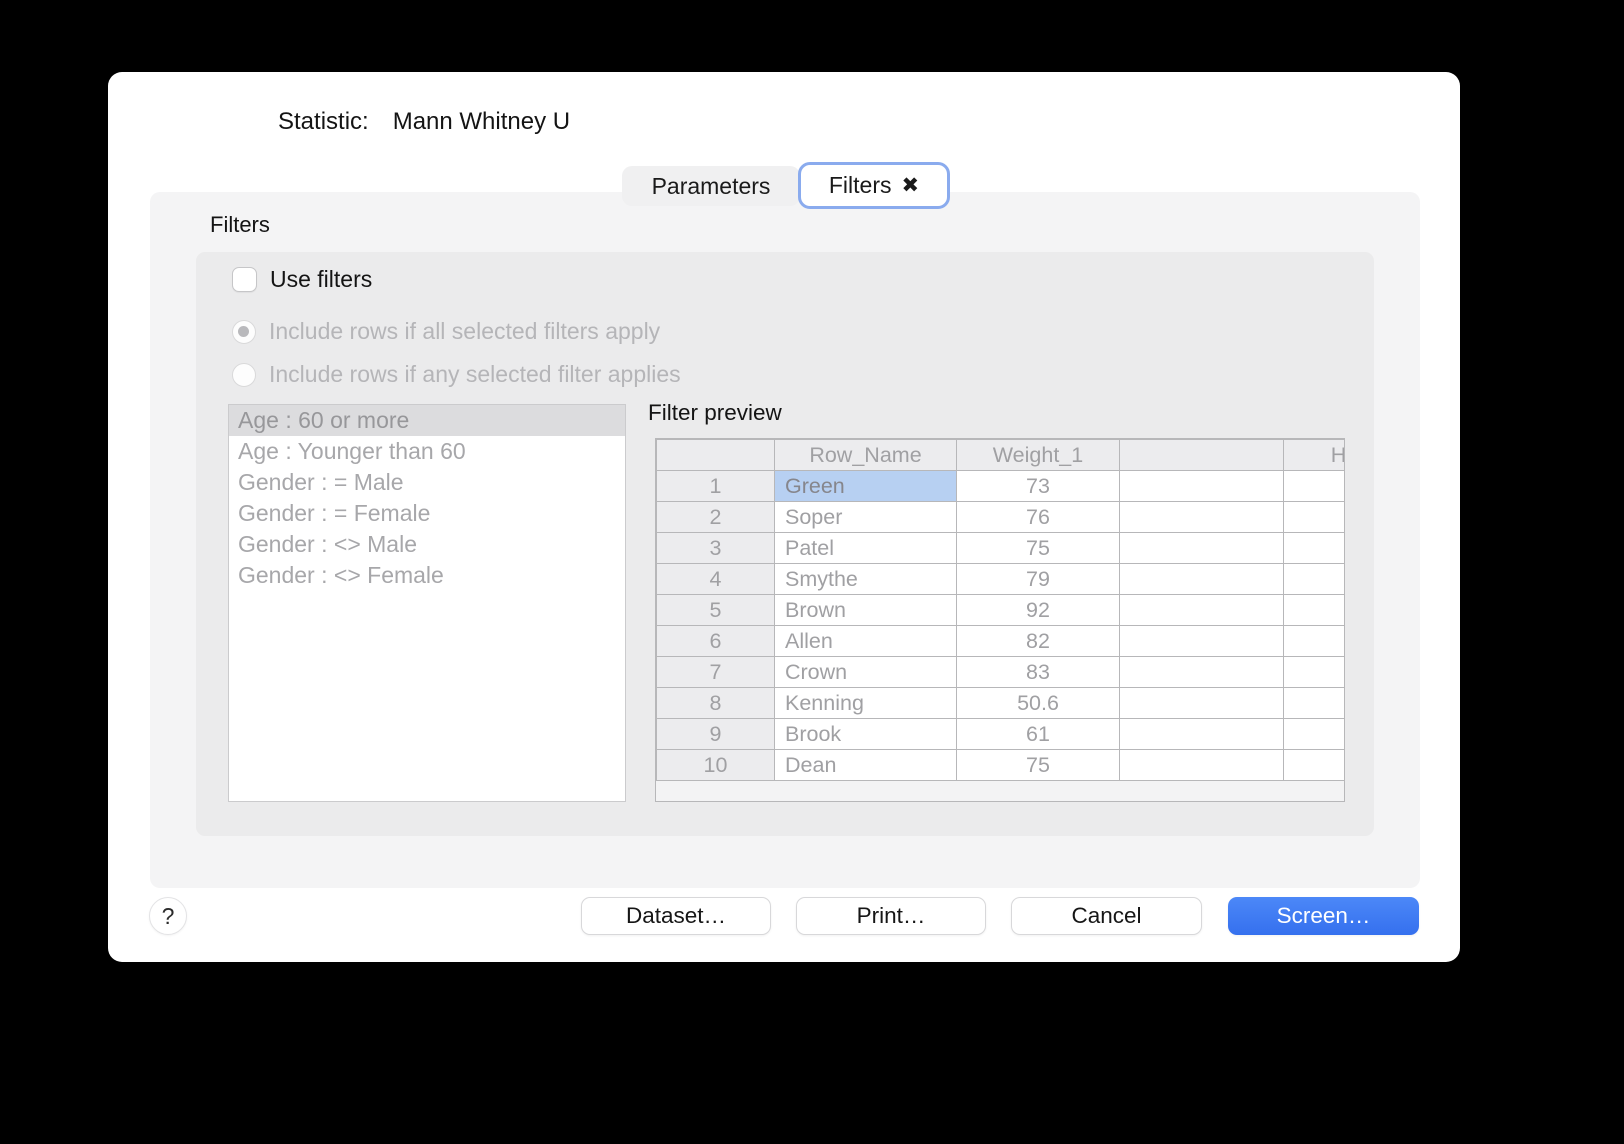 This screenshot has height=1144, width=1624. I want to click on table-row: 4 Smythe 79, so click(1000, 579).